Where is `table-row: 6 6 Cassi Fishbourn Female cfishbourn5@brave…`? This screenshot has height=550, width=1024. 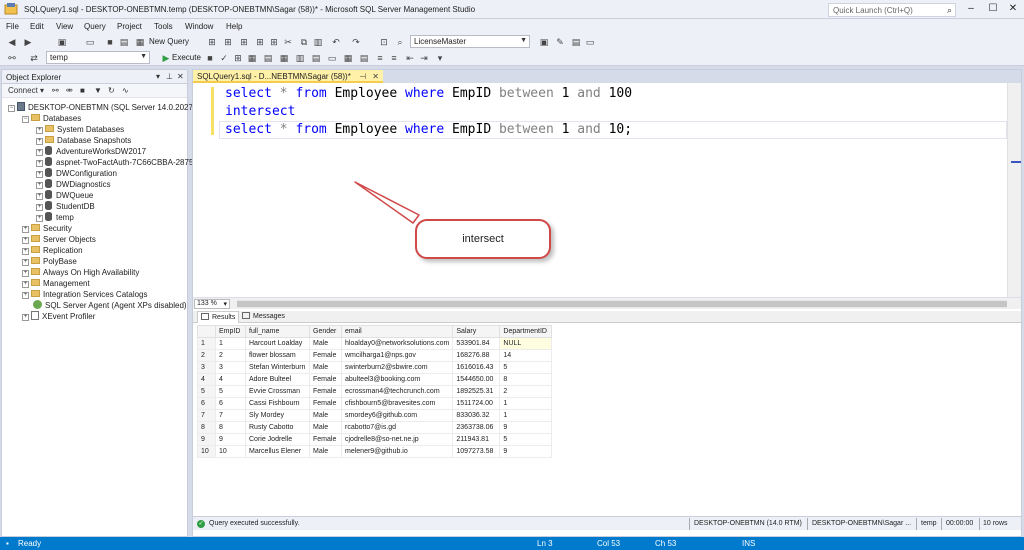 table-row: 6 6 Cassi Fishbourn Female cfishbourn5@brave… is located at coordinates (375, 403).